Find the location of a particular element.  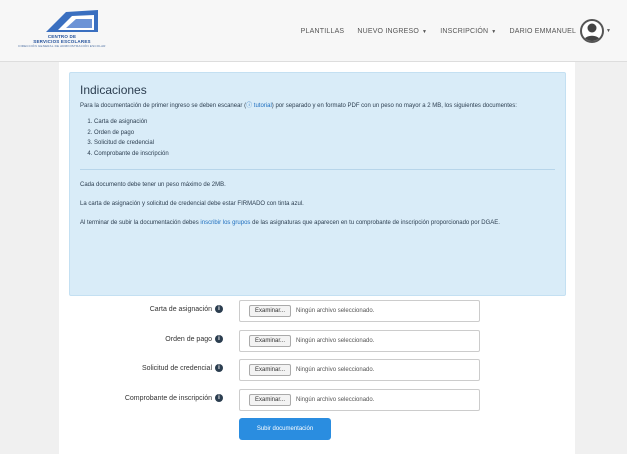

list-item: Comprobante de inscripción is located at coordinates (324, 154).